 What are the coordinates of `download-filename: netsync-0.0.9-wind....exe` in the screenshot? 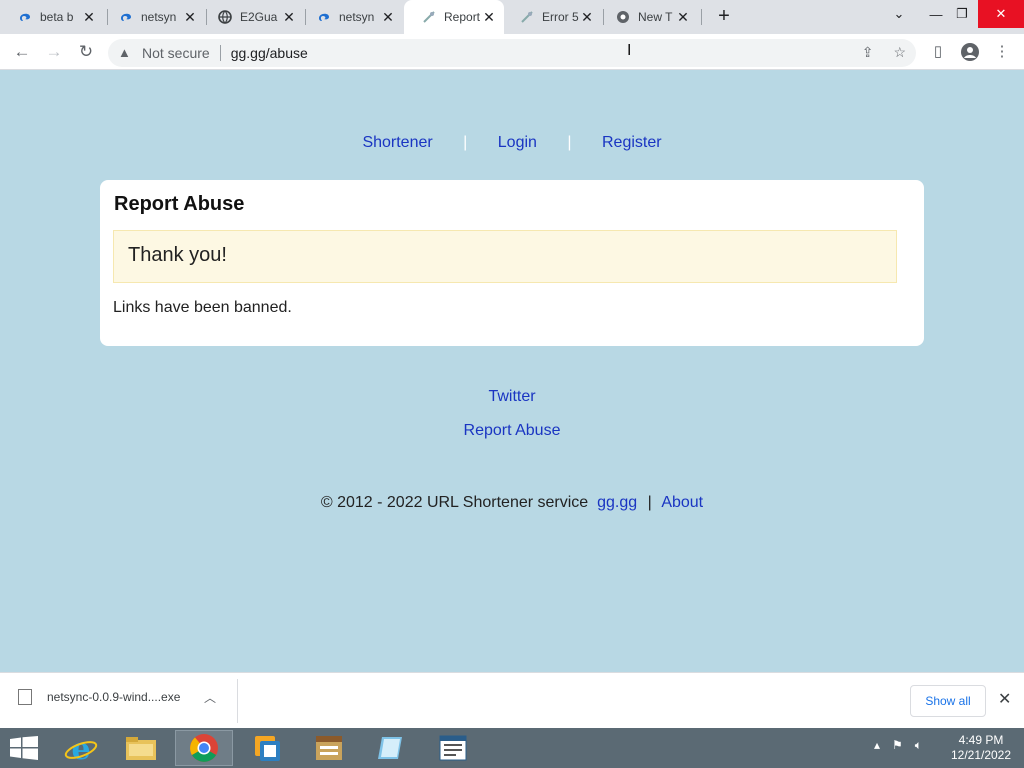 It's located at (113, 697).